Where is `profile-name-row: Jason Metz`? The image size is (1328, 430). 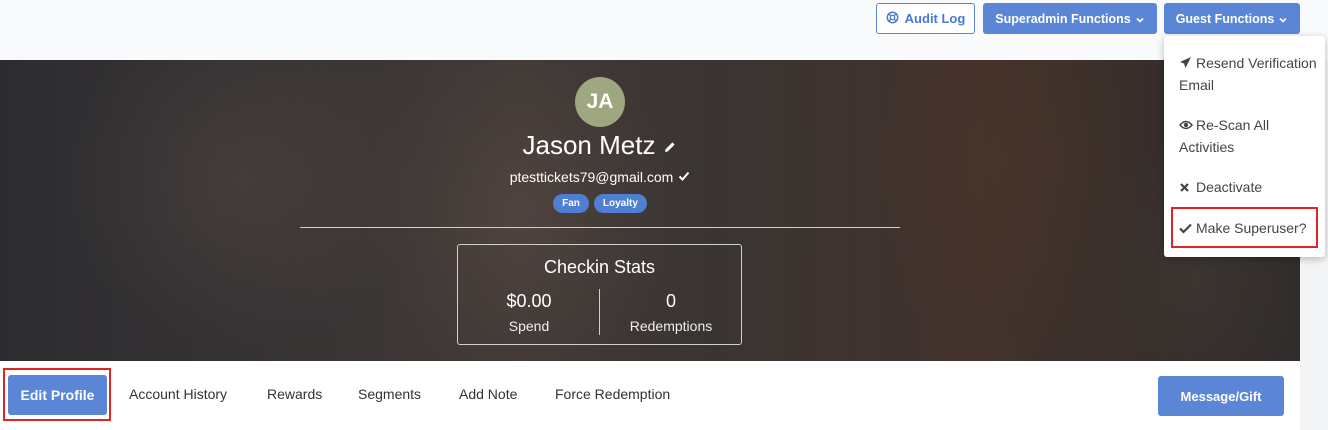 profile-name-row: Jason Metz is located at coordinates (600, 145).